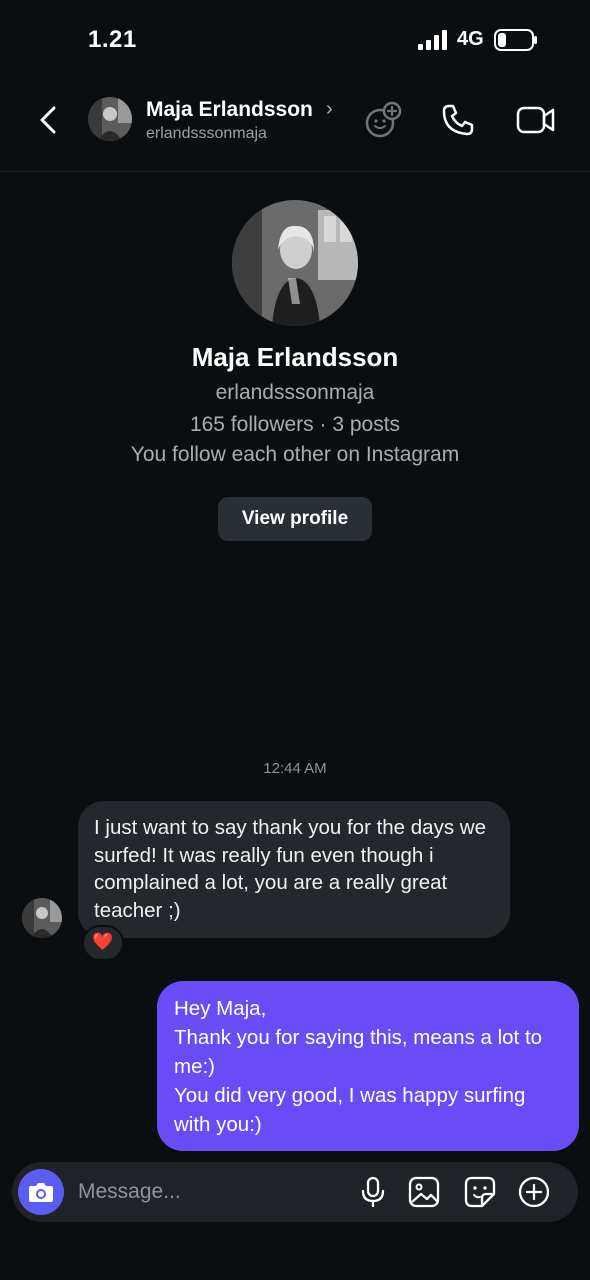 The height and width of the screenshot is (1280, 590). I want to click on header-name: Maja Erlandsson, so click(229, 110).